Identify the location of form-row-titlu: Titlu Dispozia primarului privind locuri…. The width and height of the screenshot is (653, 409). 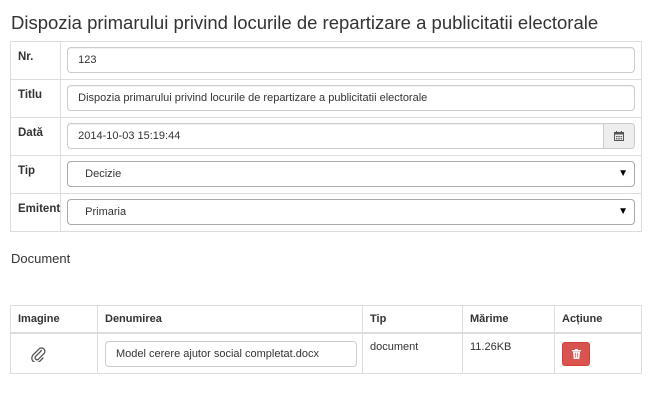
(325, 98).